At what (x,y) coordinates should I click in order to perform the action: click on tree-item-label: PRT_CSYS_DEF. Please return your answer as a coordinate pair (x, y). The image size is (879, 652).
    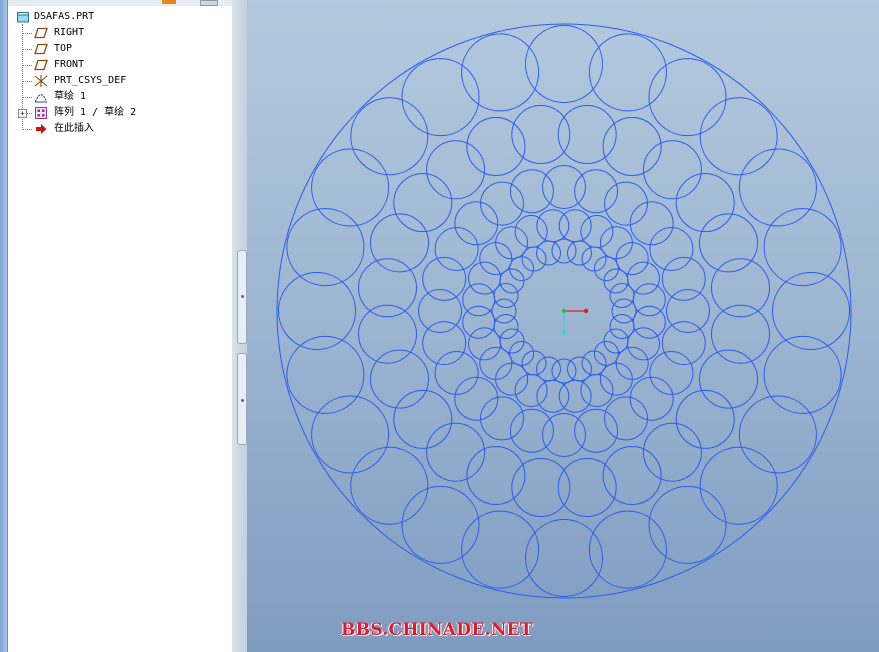
    Looking at the image, I should click on (90, 80).